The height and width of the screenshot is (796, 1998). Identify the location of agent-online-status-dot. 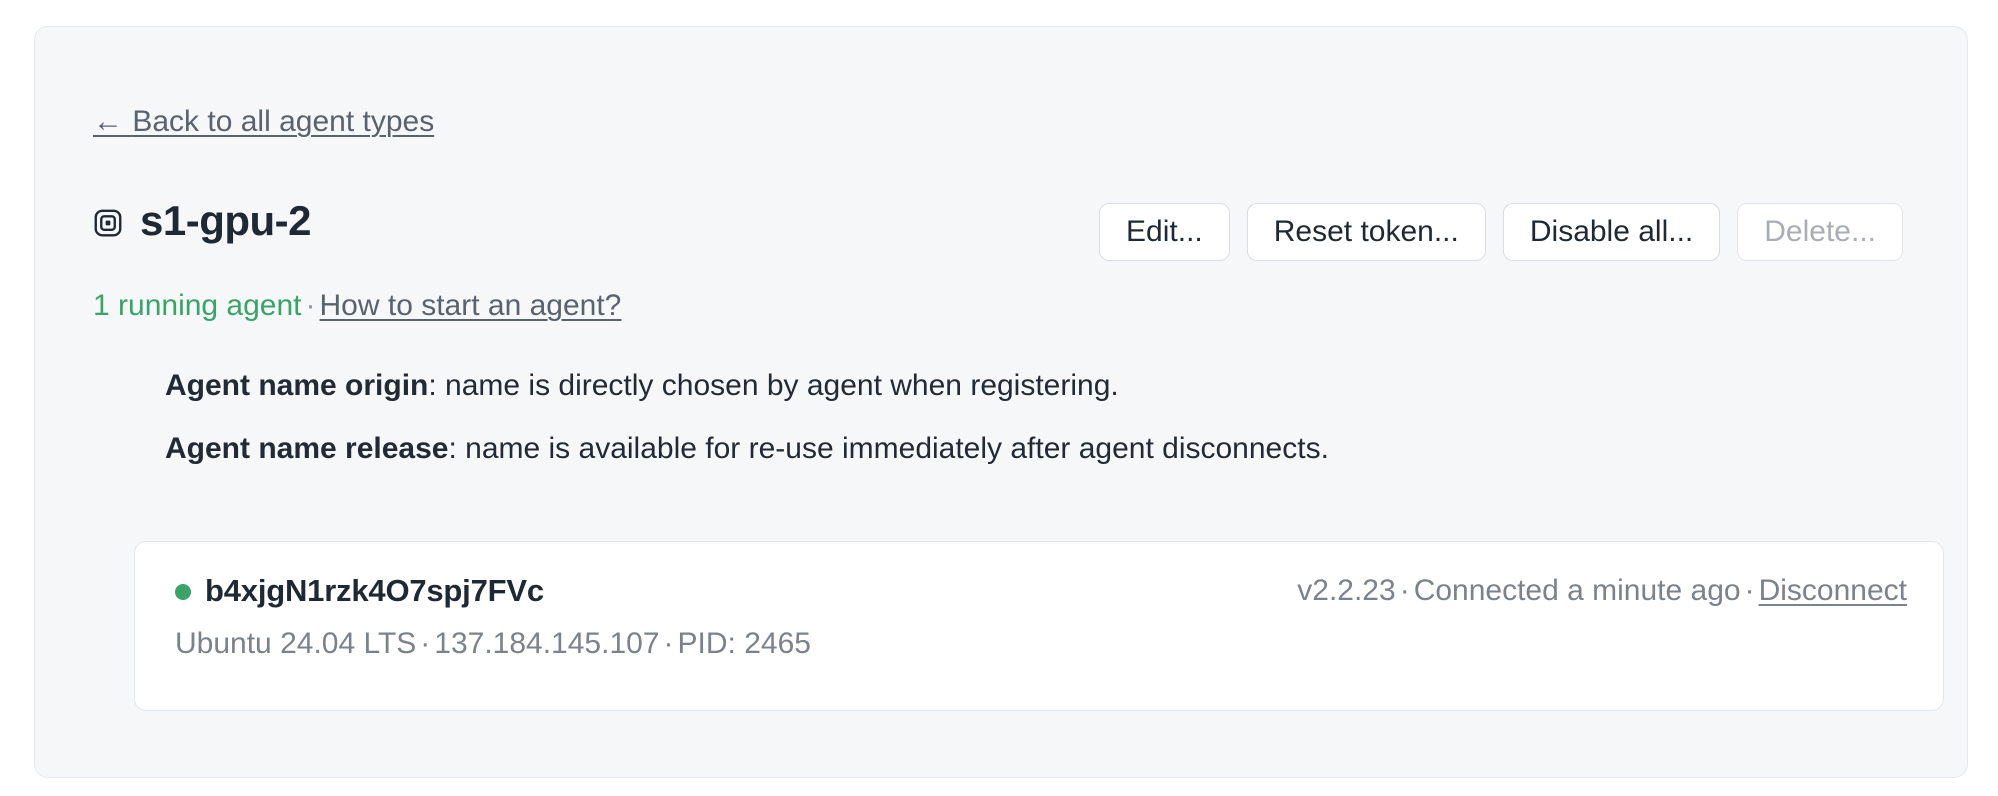
(183, 592).